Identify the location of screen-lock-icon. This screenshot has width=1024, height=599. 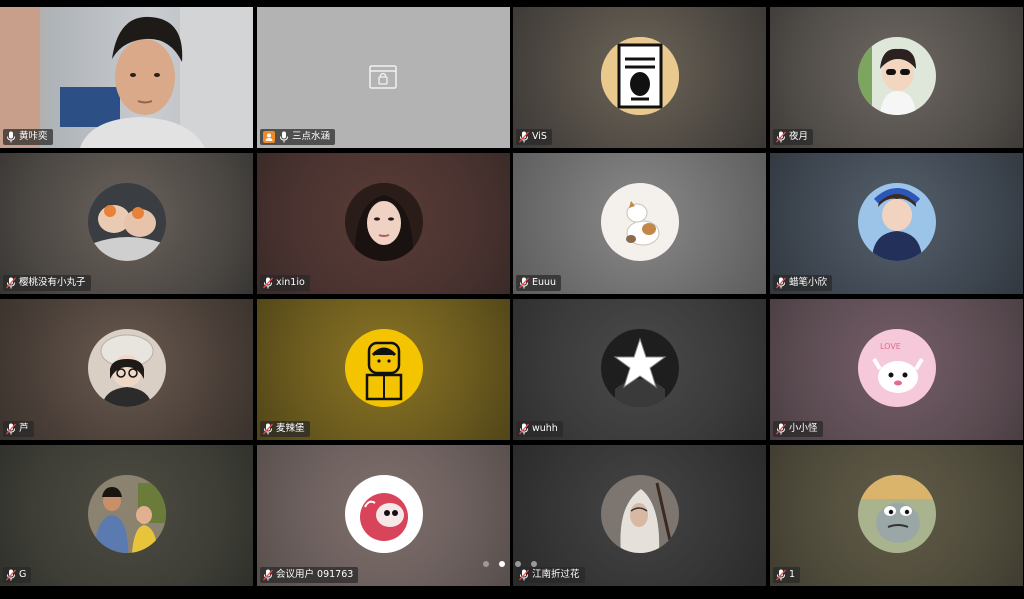
(383, 77).